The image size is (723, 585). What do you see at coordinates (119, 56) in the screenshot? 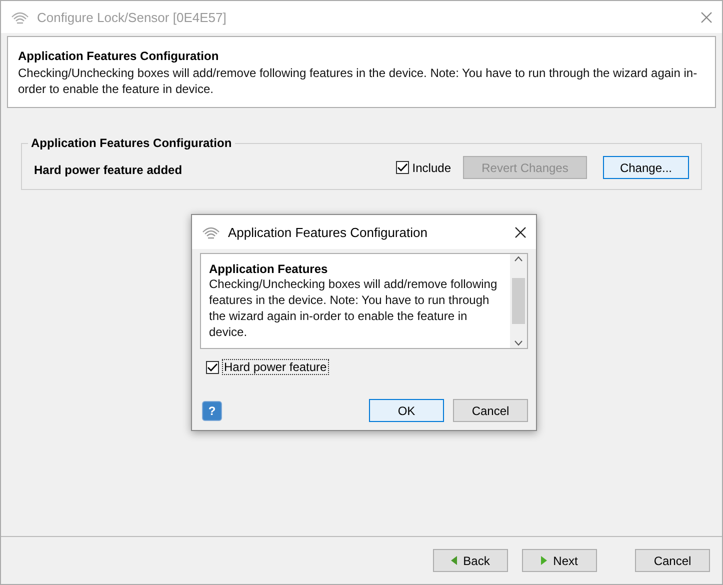
I see `header-title: Application Features Configuration` at bounding box center [119, 56].